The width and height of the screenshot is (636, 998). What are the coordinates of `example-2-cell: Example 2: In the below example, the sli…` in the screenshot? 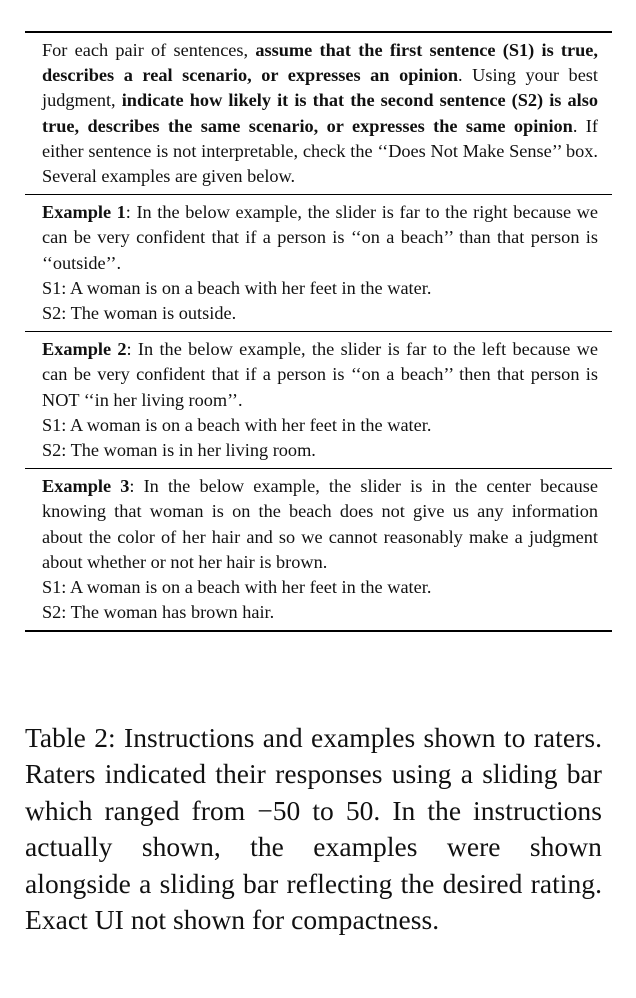 It's located at (318, 399).